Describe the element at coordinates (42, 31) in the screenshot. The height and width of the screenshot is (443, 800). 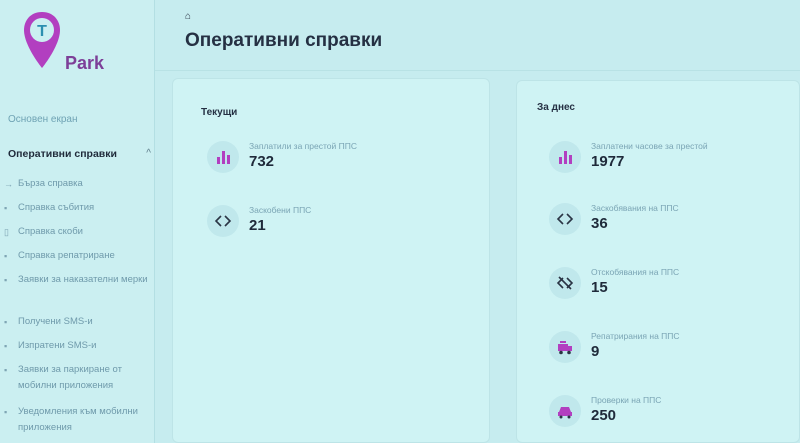
I see `logo-letter: T` at that location.